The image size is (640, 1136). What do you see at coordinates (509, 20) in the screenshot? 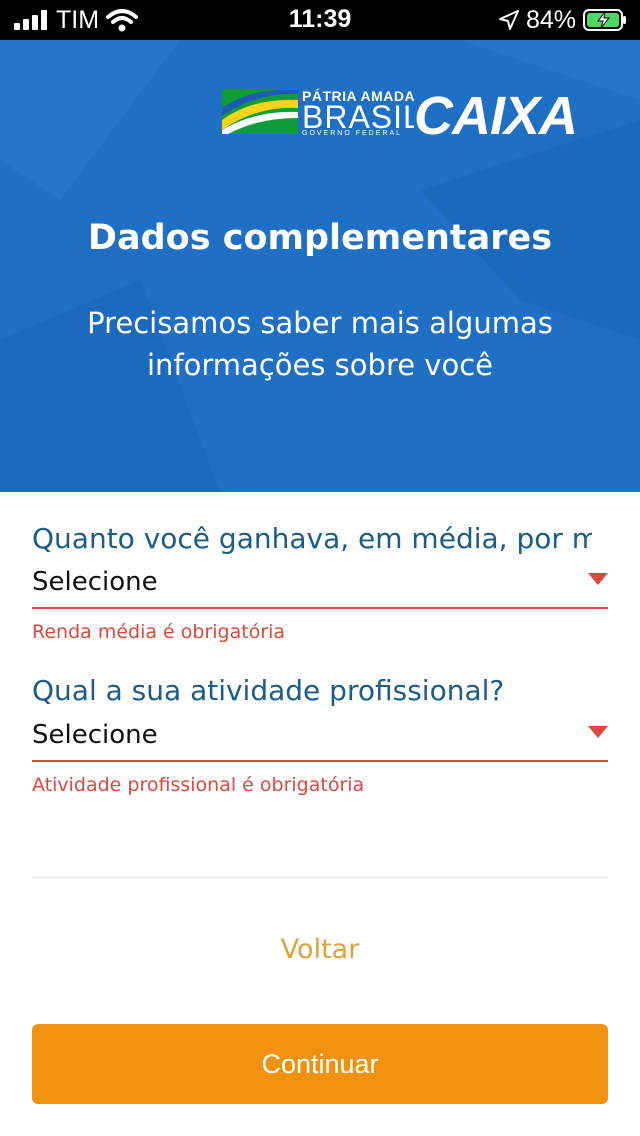
I see `location-arrow-icon` at bounding box center [509, 20].